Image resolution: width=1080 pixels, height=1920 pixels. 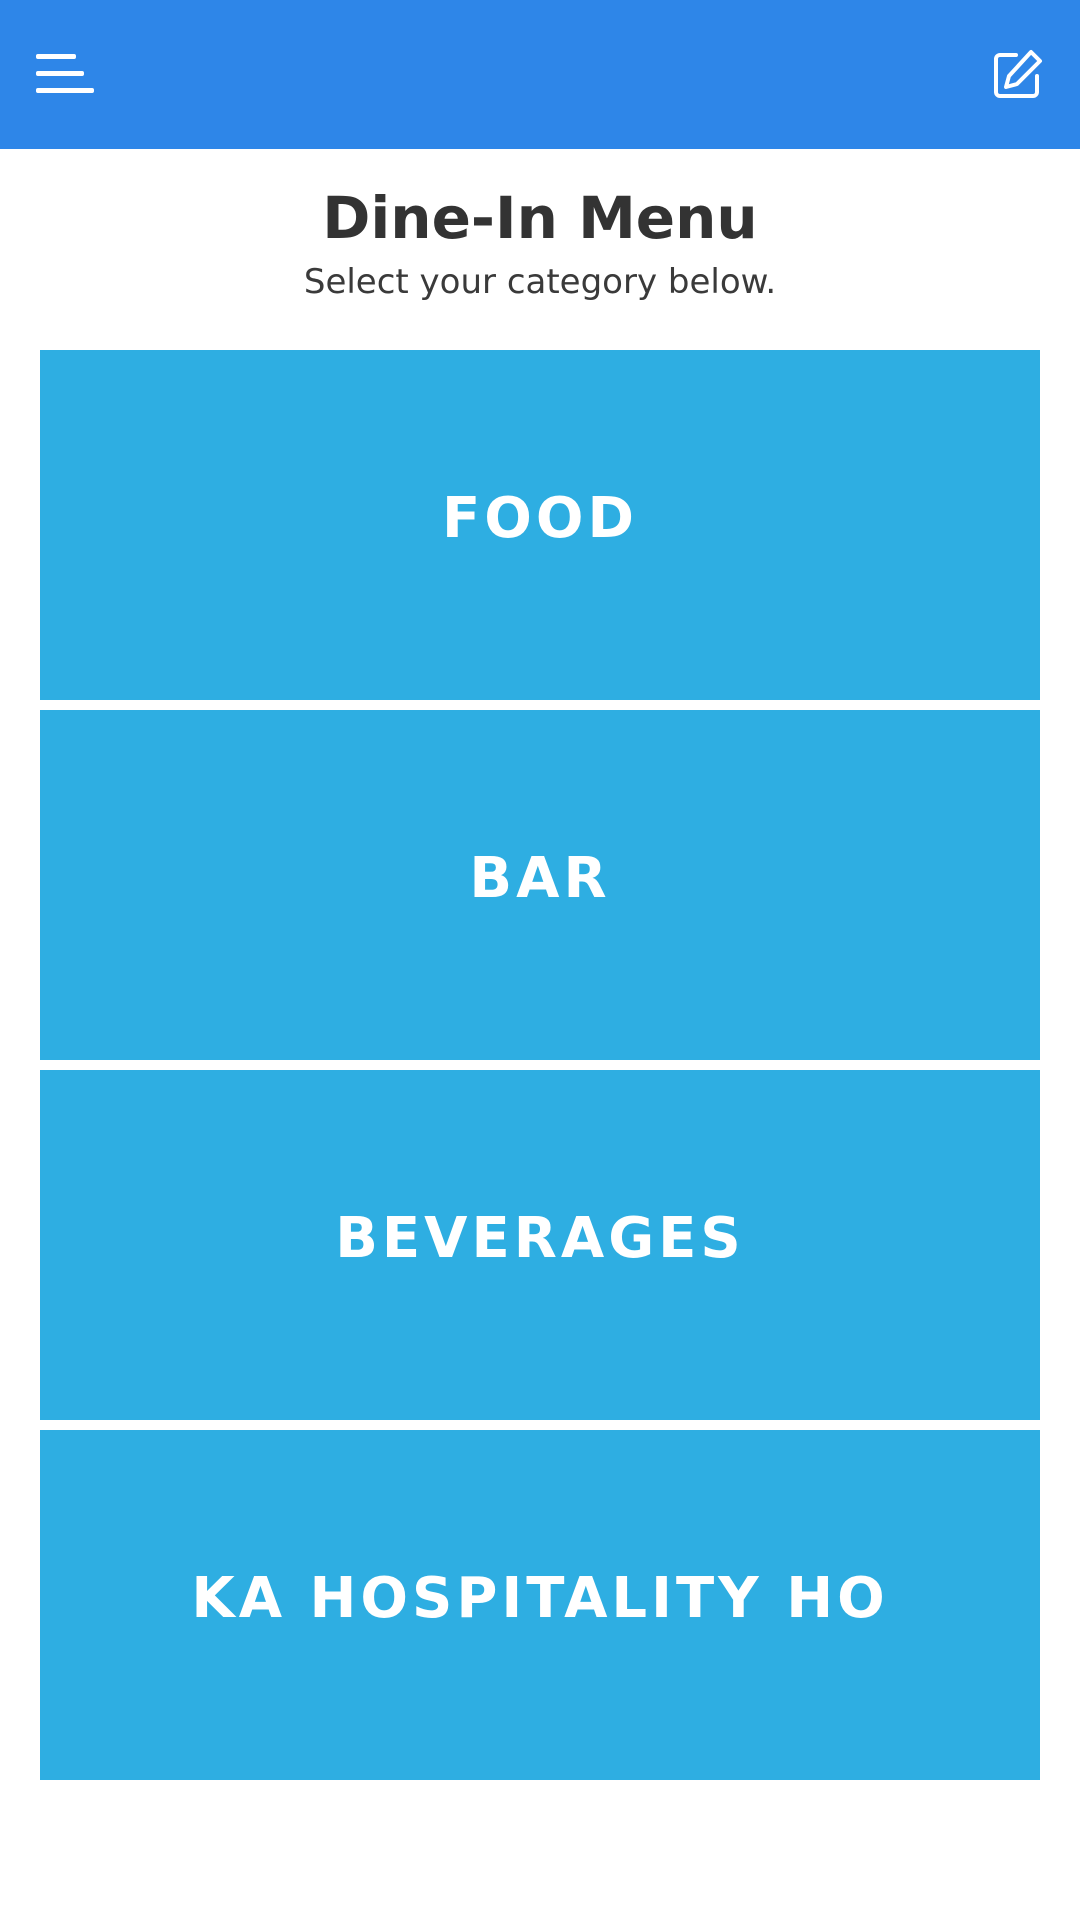 I want to click on menu-button, so click(x=68, y=74).